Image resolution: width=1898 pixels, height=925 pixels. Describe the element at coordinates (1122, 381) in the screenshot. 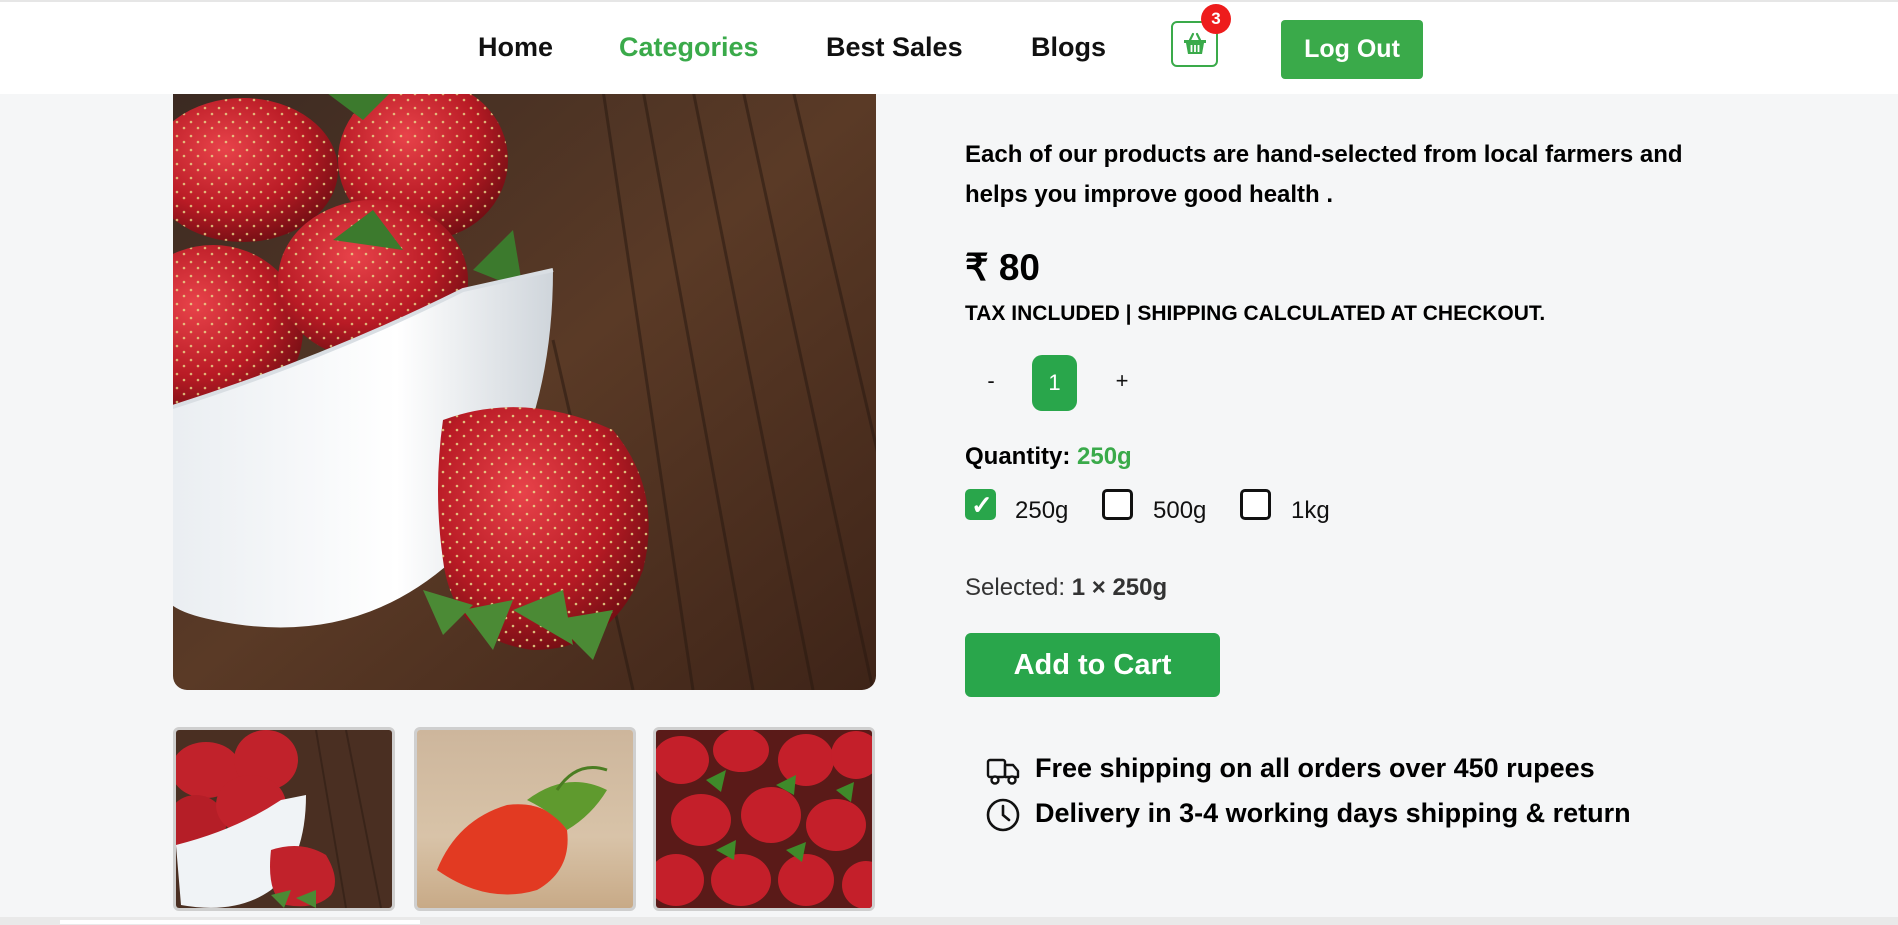

I see `quantity-increment-button: +` at that location.